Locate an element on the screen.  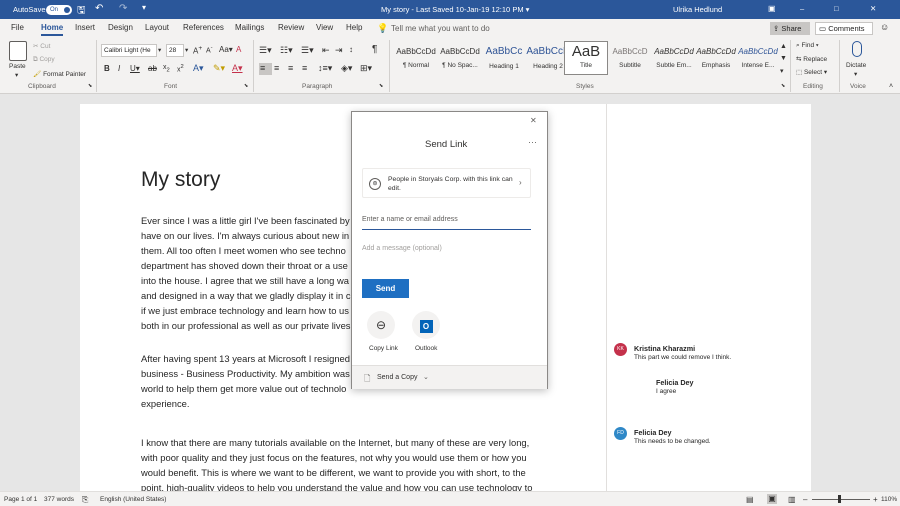
paste-icon is located at coordinates (18, 51).